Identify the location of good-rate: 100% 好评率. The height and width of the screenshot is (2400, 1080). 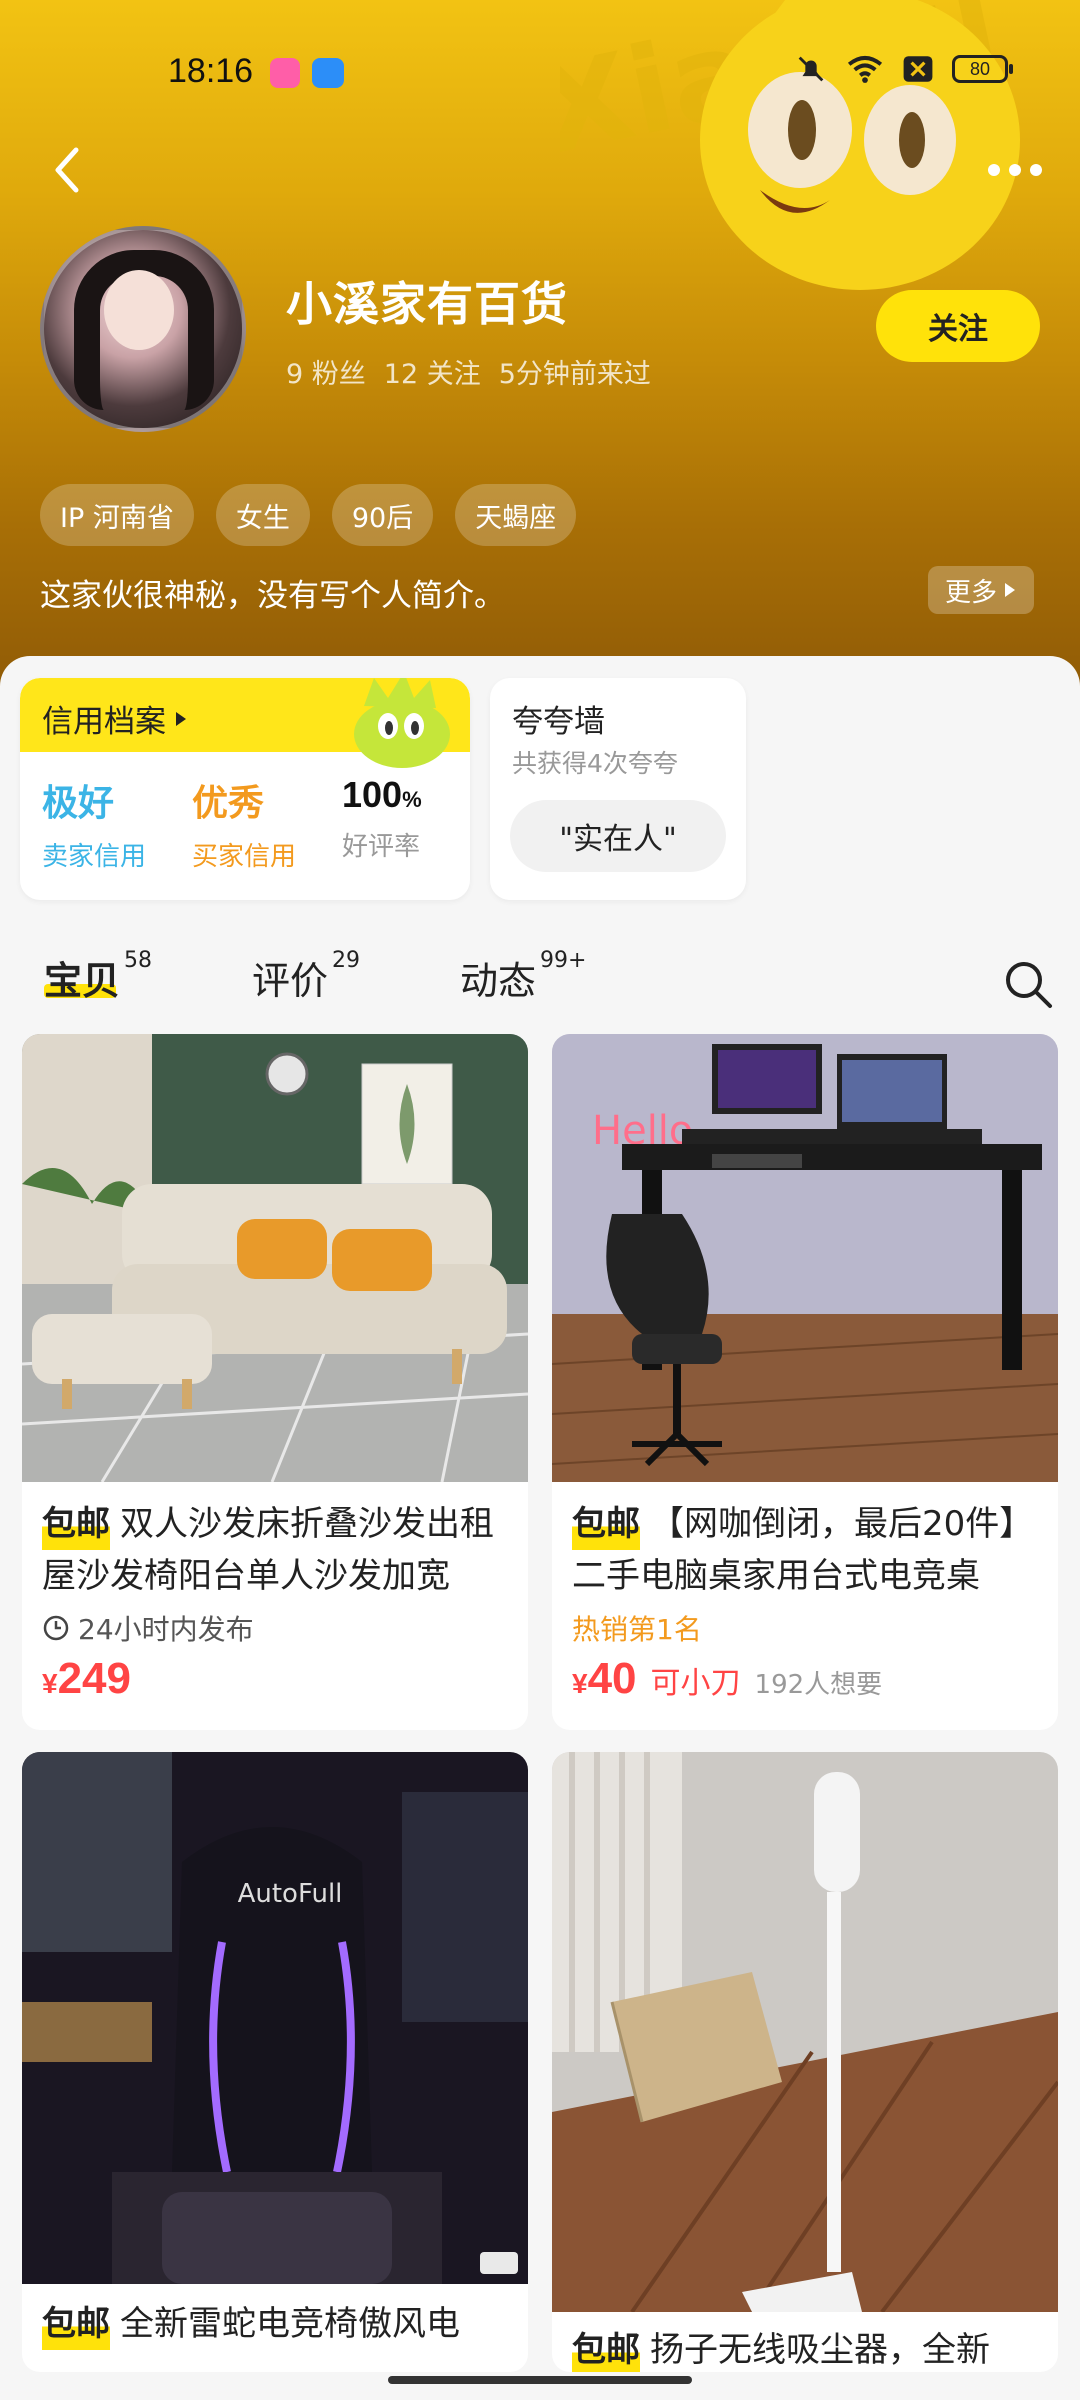
(395, 823).